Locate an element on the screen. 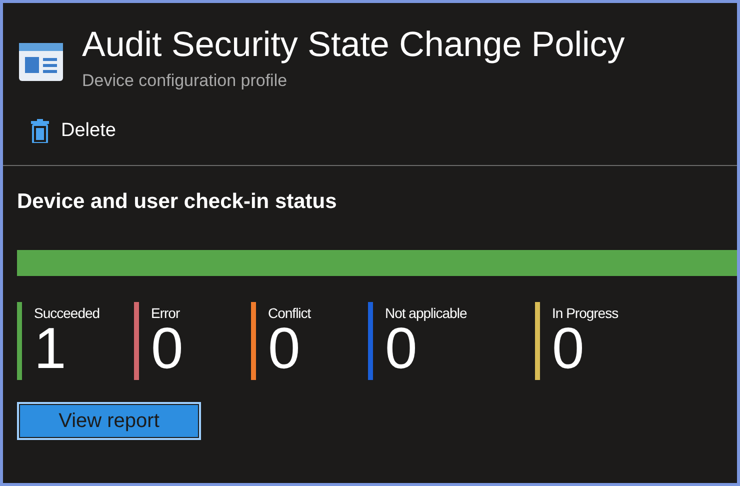 This screenshot has width=740, height=486. page-title: Audit Security State Change Policy is located at coordinates (353, 45).